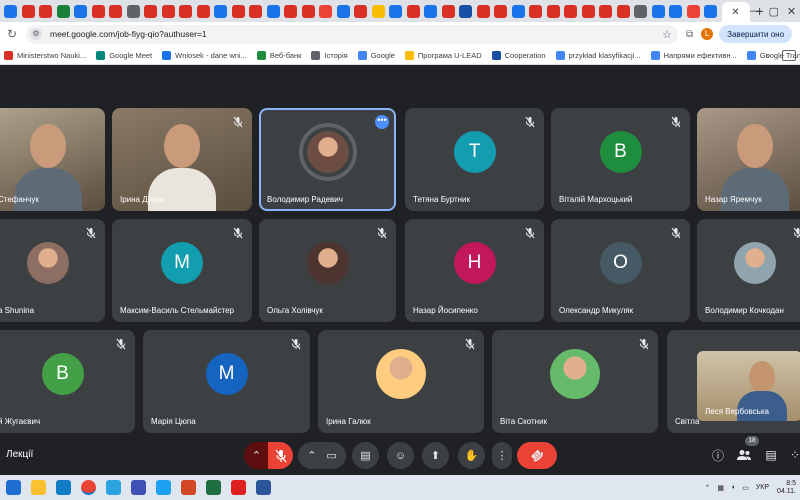 This screenshot has width=800, height=500. What do you see at coordinates (331, 455) in the screenshot?
I see `camera-icon: ▭` at bounding box center [331, 455].